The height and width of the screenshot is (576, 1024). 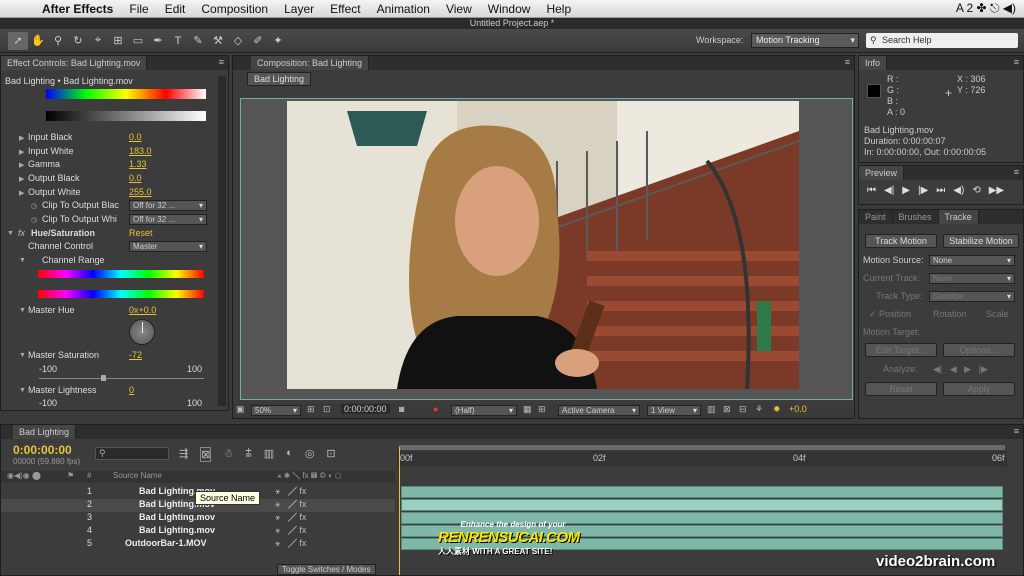 What do you see at coordinates (168, 246) in the screenshot?
I see `channel-control-select: Master` at bounding box center [168, 246].